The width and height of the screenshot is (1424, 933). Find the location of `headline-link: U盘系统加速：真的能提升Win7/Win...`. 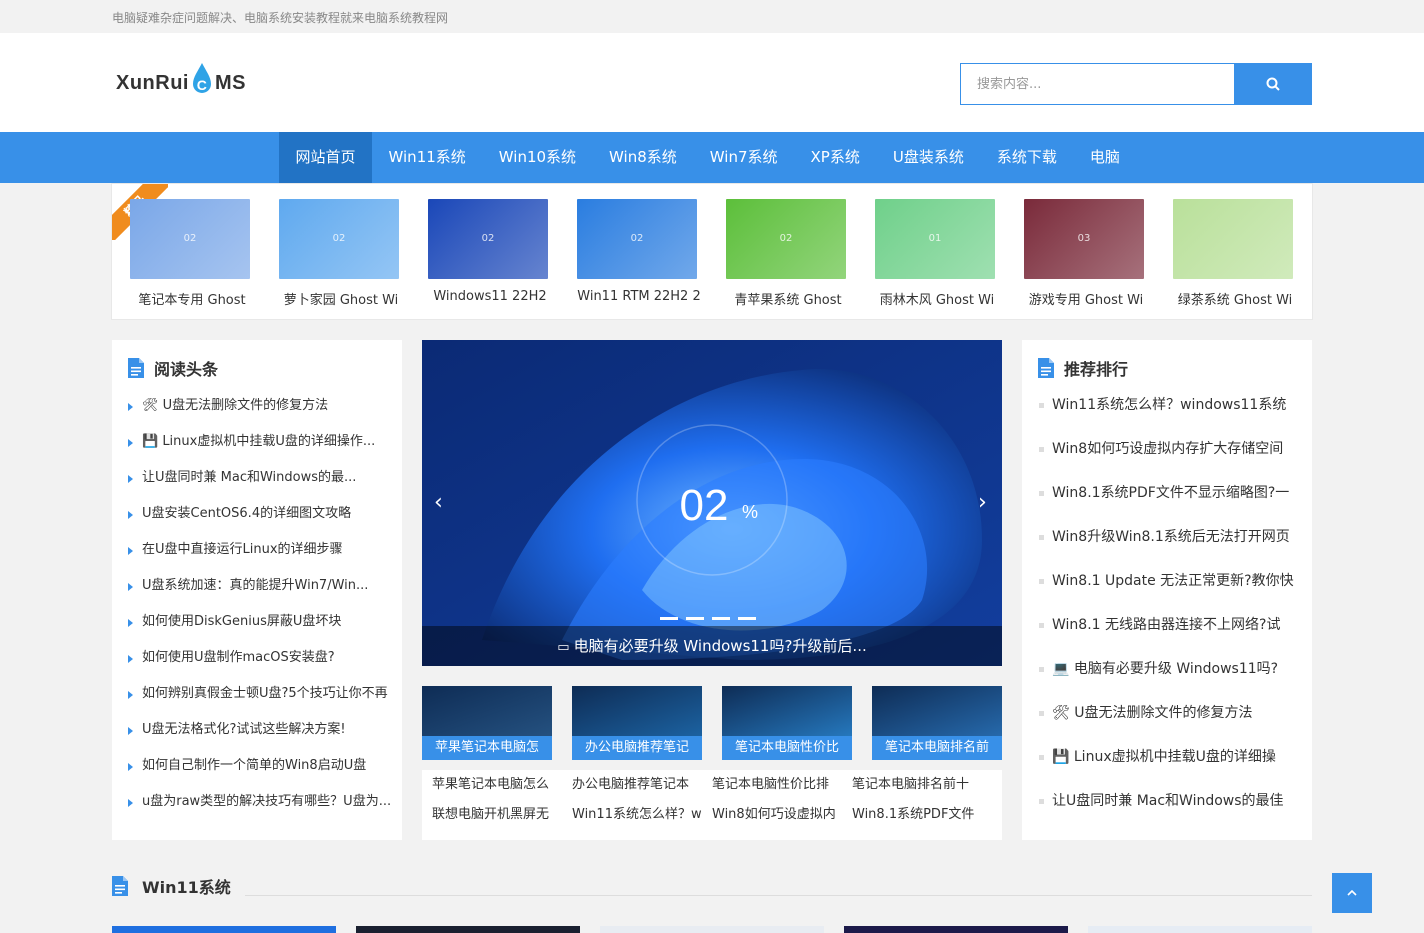

headline-link: U盘系统加速：真的能提升Win7/Win... is located at coordinates (257, 586).